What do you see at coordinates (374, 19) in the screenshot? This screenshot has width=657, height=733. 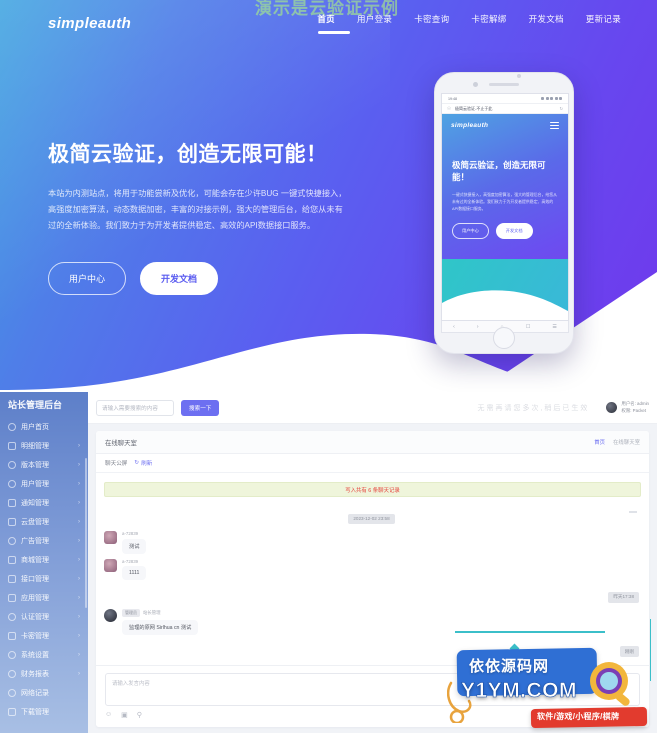 I see `nav-item-user-login: 用户登录` at bounding box center [374, 19].